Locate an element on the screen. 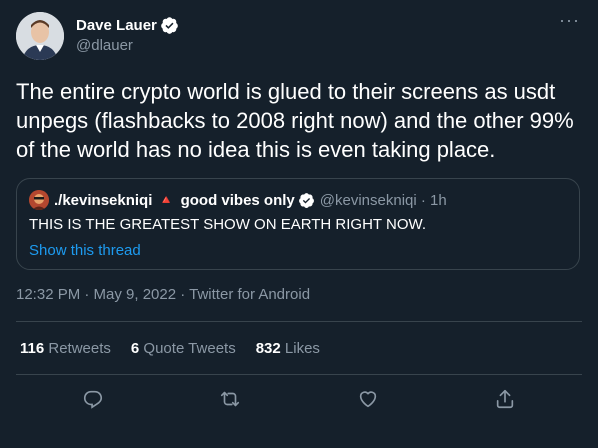  red-triangle-icon: 🔺 is located at coordinates (166, 199).